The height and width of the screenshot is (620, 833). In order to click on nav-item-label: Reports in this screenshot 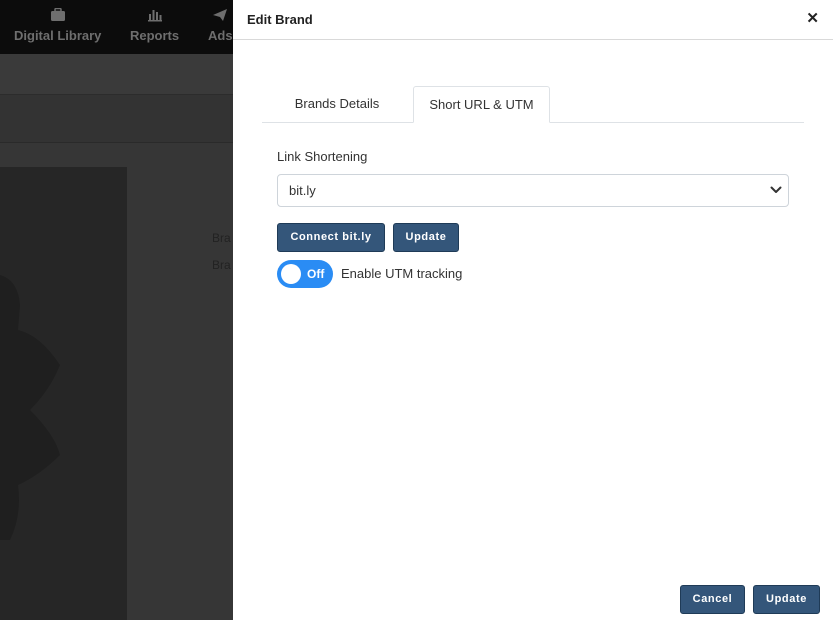, I will do `click(155, 35)`.